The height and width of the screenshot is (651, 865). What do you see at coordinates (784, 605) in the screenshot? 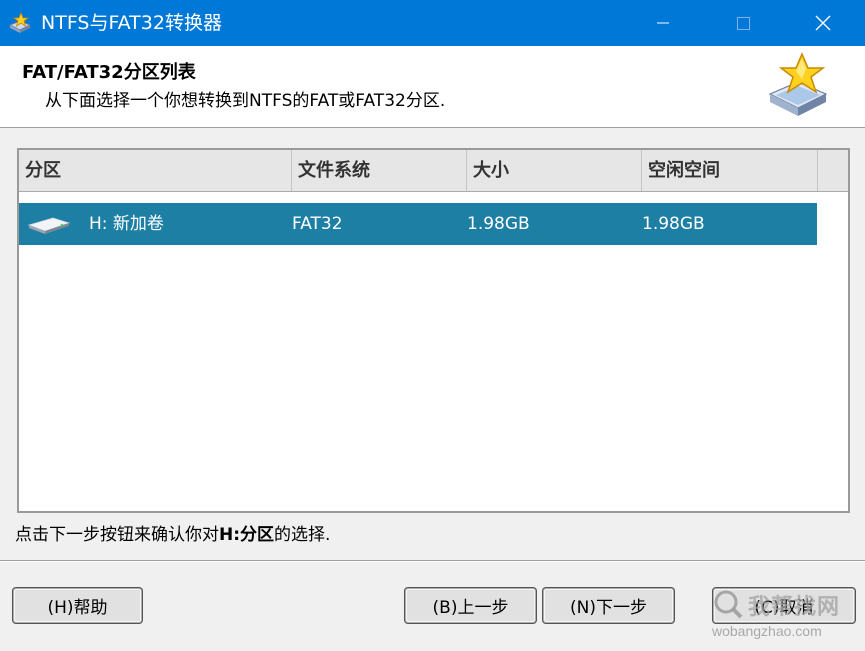
I see `cancel-button: (C)取消` at bounding box center [784, 605].